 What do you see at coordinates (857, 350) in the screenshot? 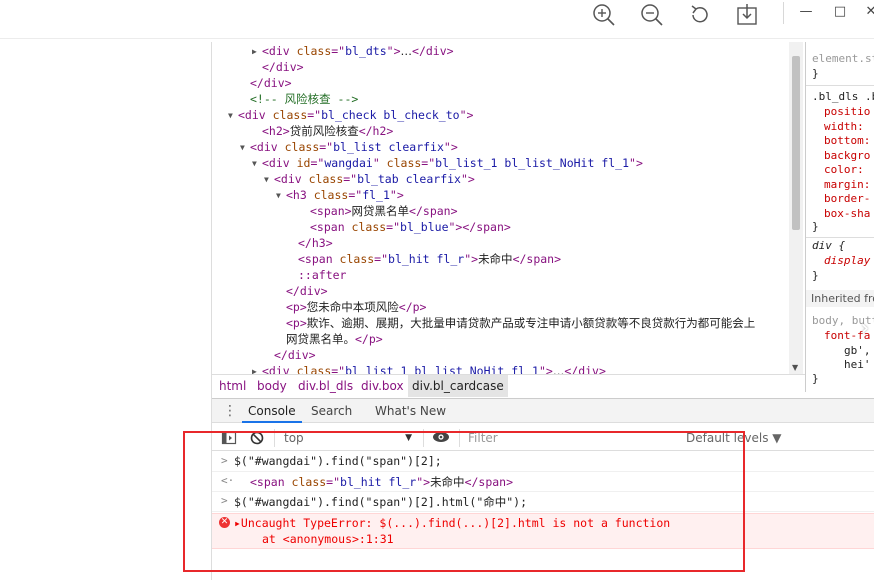
I see `font-value-1: gb',` at bounding box center [857, 350].